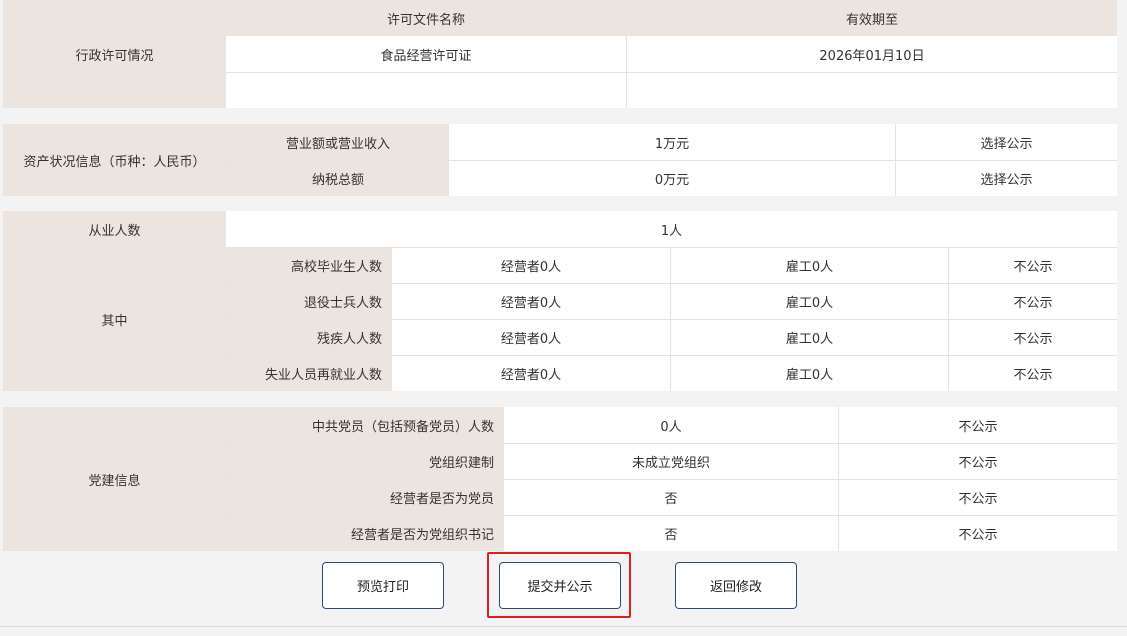 The width and height of the screenshot is (1127, 636). What do you see at coordinates (337, 142) in the screenshot?
I see `assets-row-label: 营业额或营业收入` at bounding box center [337, 142].